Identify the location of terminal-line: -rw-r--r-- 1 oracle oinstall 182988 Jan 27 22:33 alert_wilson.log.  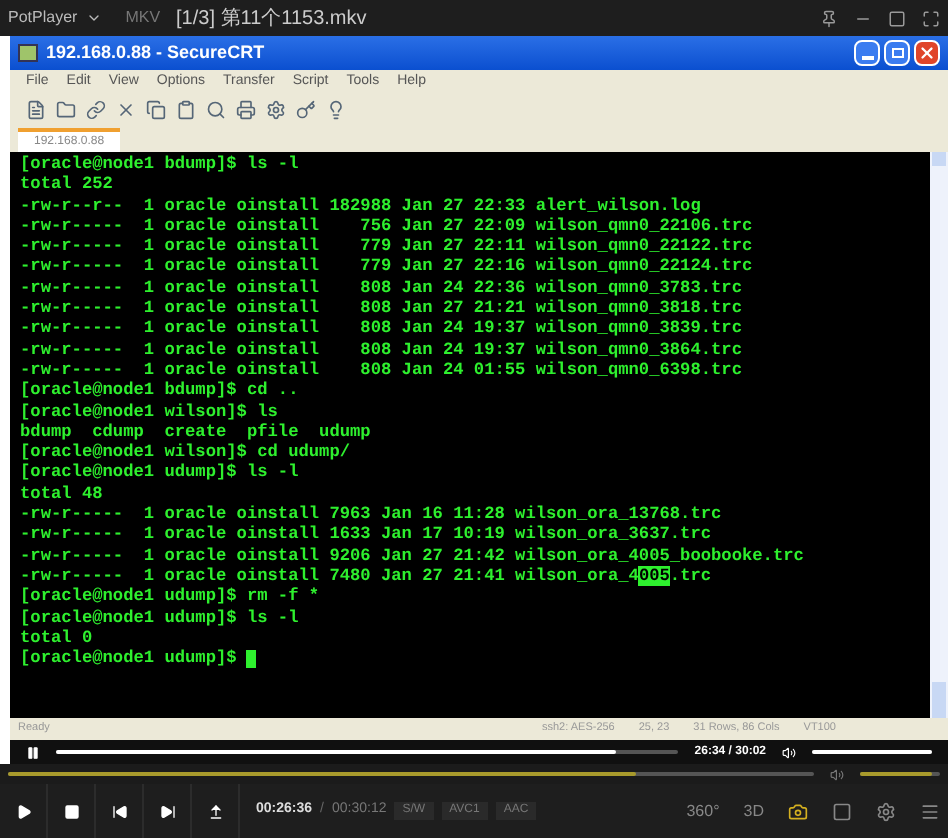
(361, 205).